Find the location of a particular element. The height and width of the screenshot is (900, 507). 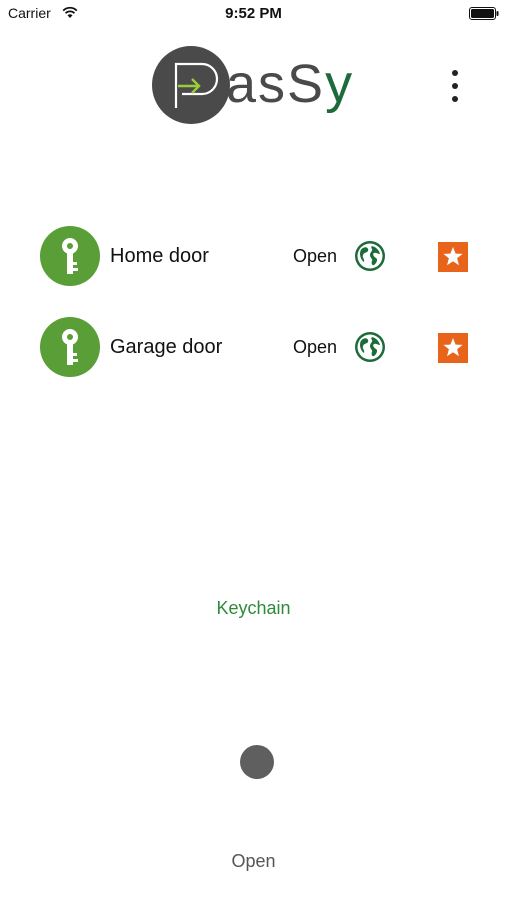

status-bar: Carrier 9:52 PM is located at coordinates (253, 14).